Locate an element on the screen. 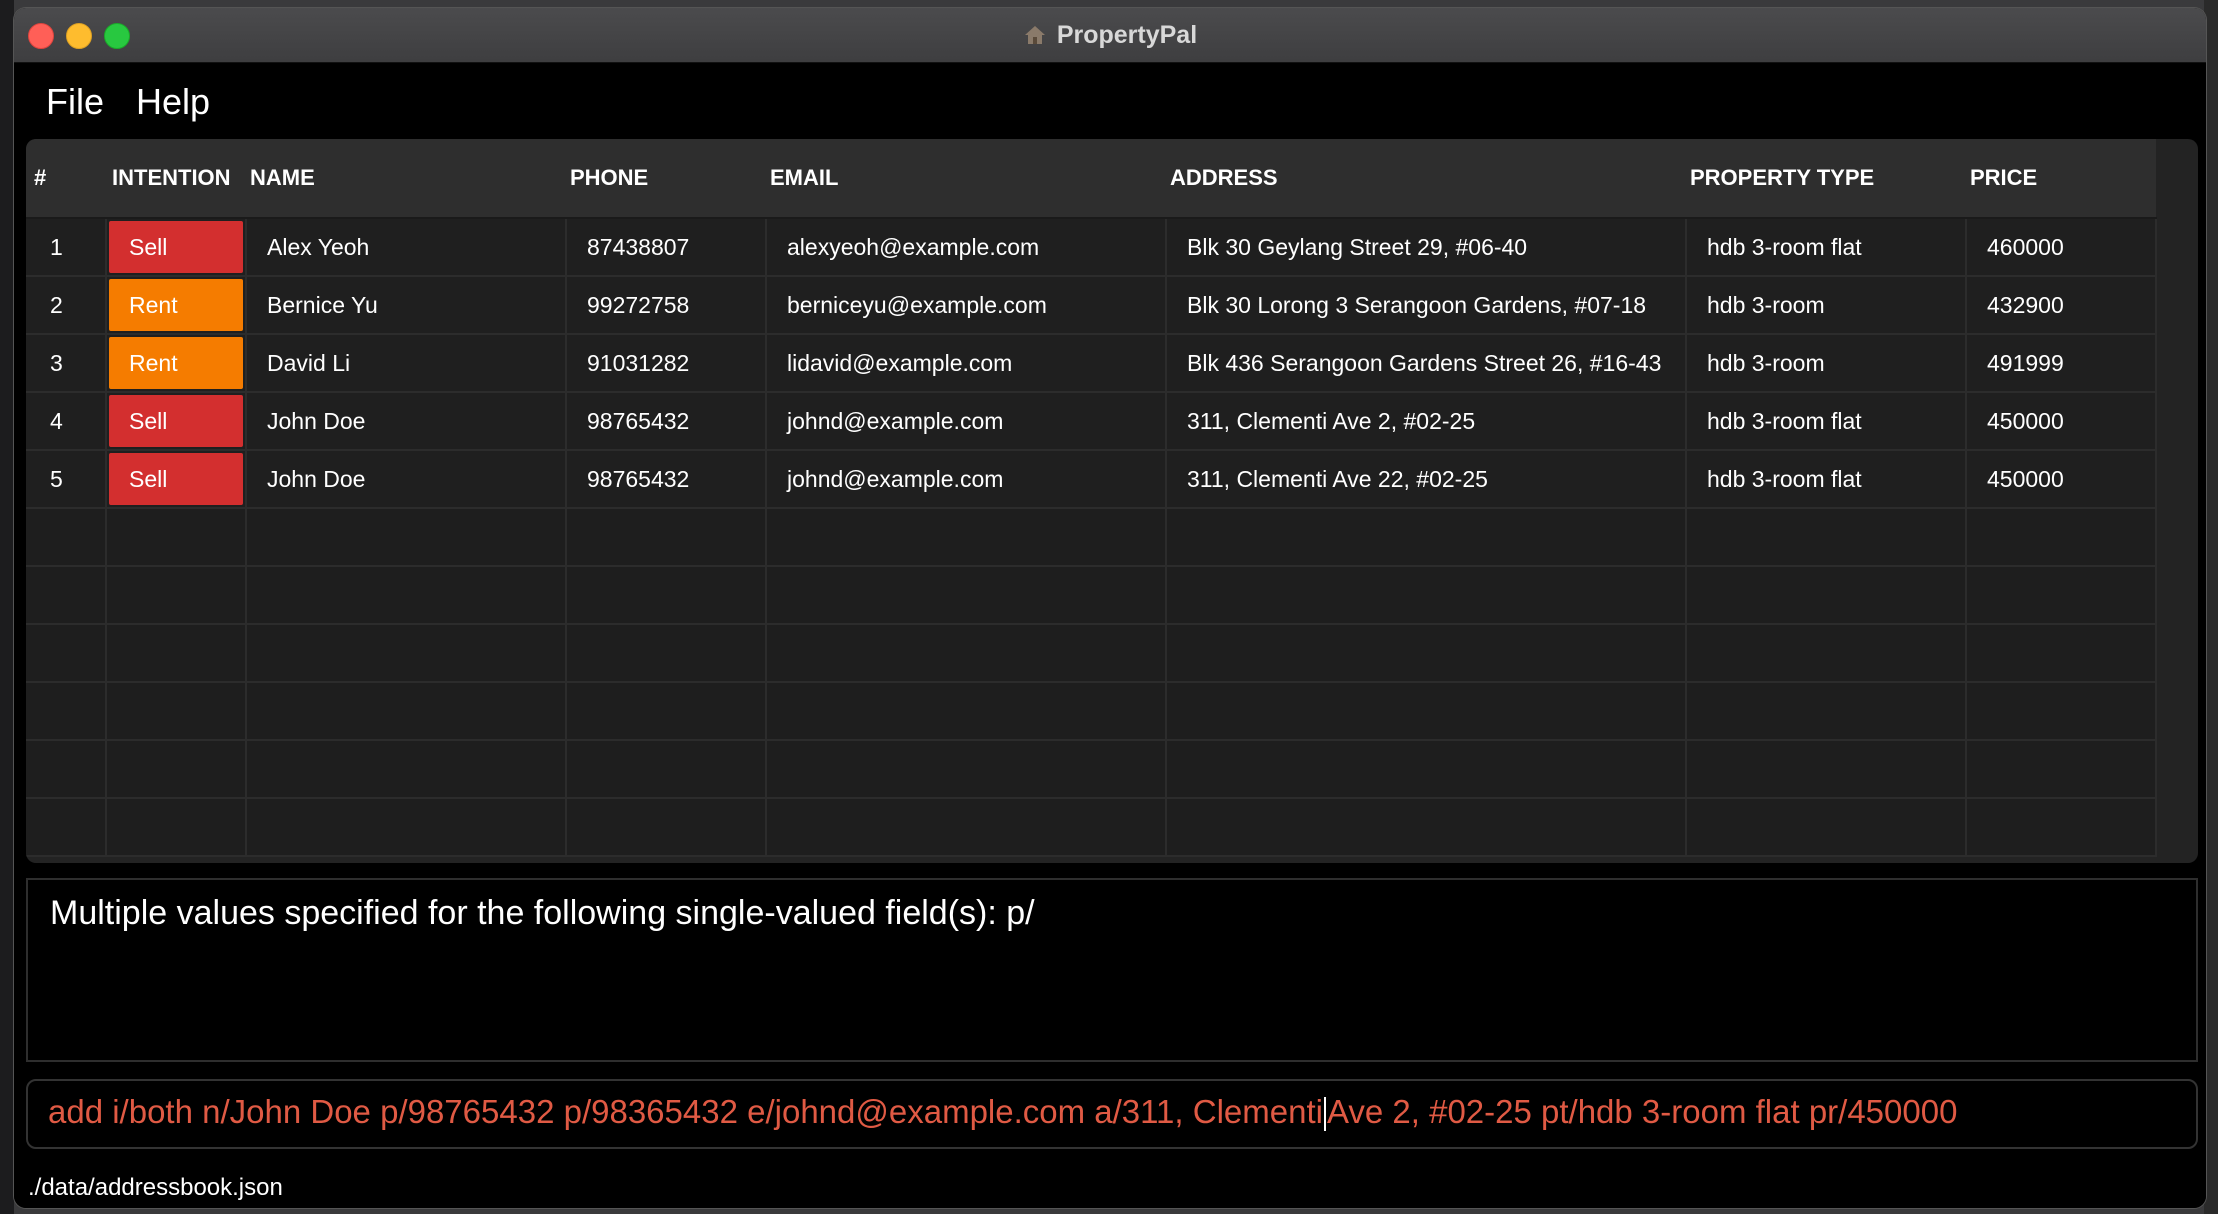 Image resolution: width=2218 pixels, height=1214 pixels. menu-bar: File Help is located at coordinates (1110, 104).